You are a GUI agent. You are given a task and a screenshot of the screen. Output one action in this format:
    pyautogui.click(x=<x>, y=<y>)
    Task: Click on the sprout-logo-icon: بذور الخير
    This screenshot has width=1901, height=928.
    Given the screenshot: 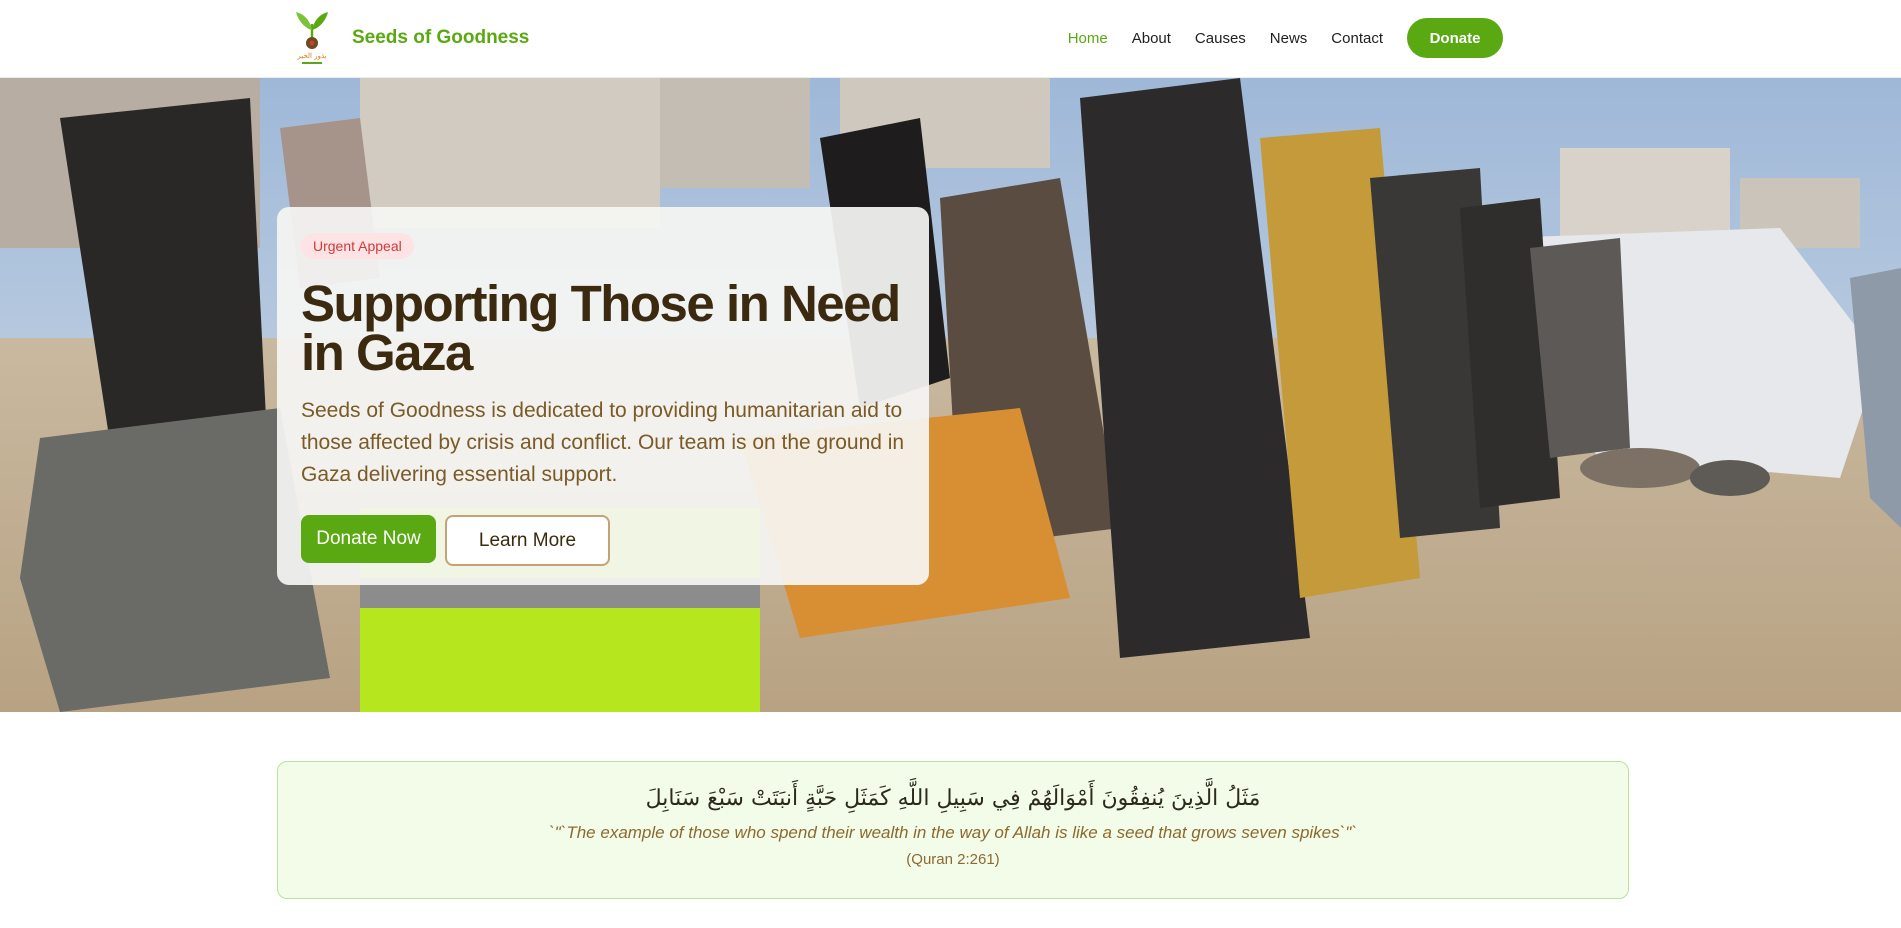 What is the action you would take?
    pyautogui.click(x=312, y=38)
    